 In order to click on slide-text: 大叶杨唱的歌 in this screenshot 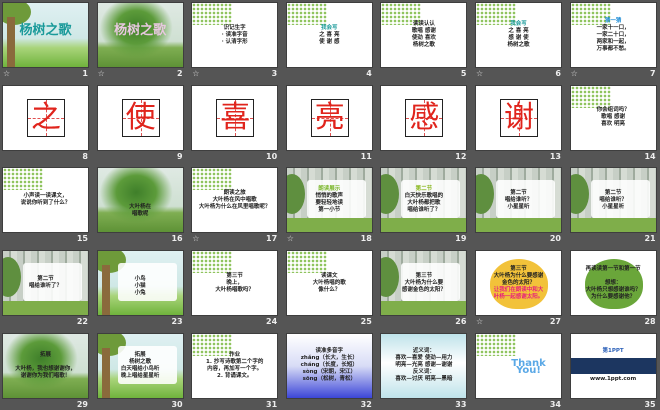, I will do `click(329, 282)`.